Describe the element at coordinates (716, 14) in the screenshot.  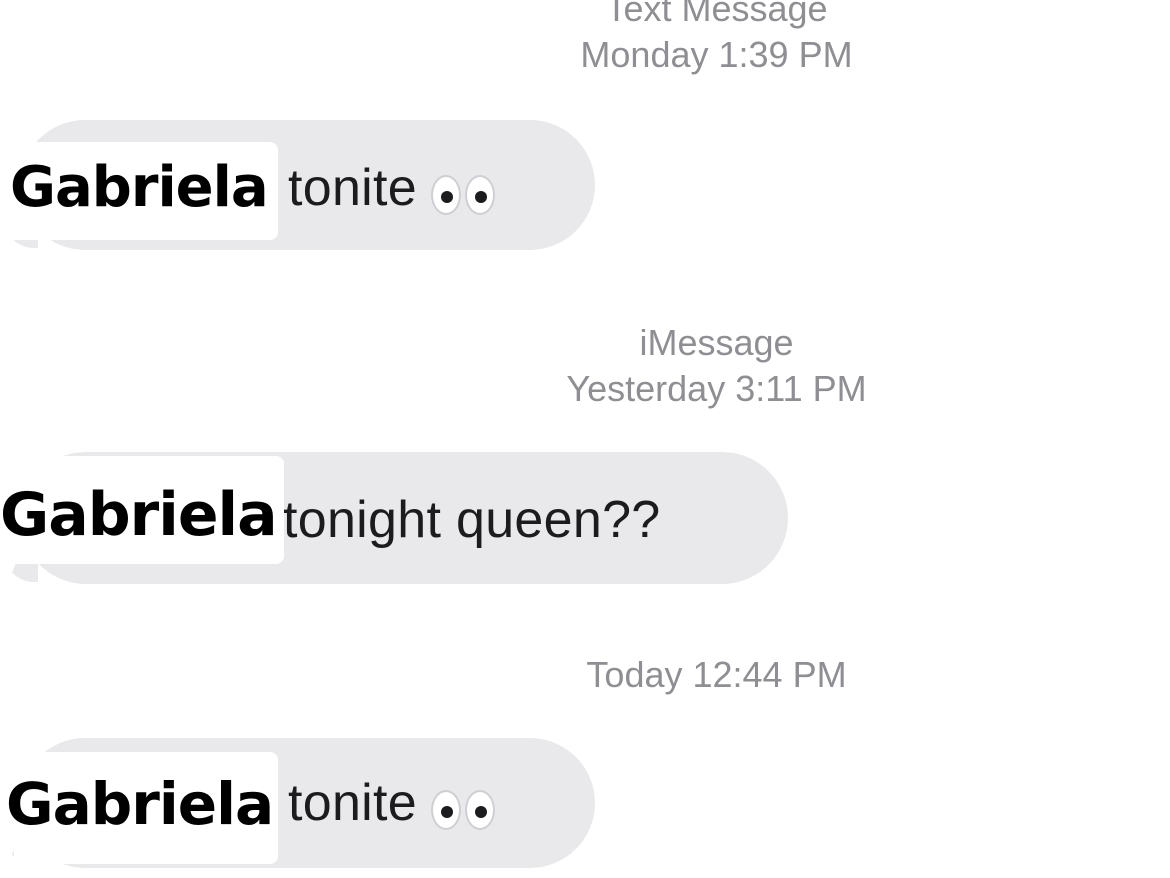
I see `service-label: Text Message` at that location.